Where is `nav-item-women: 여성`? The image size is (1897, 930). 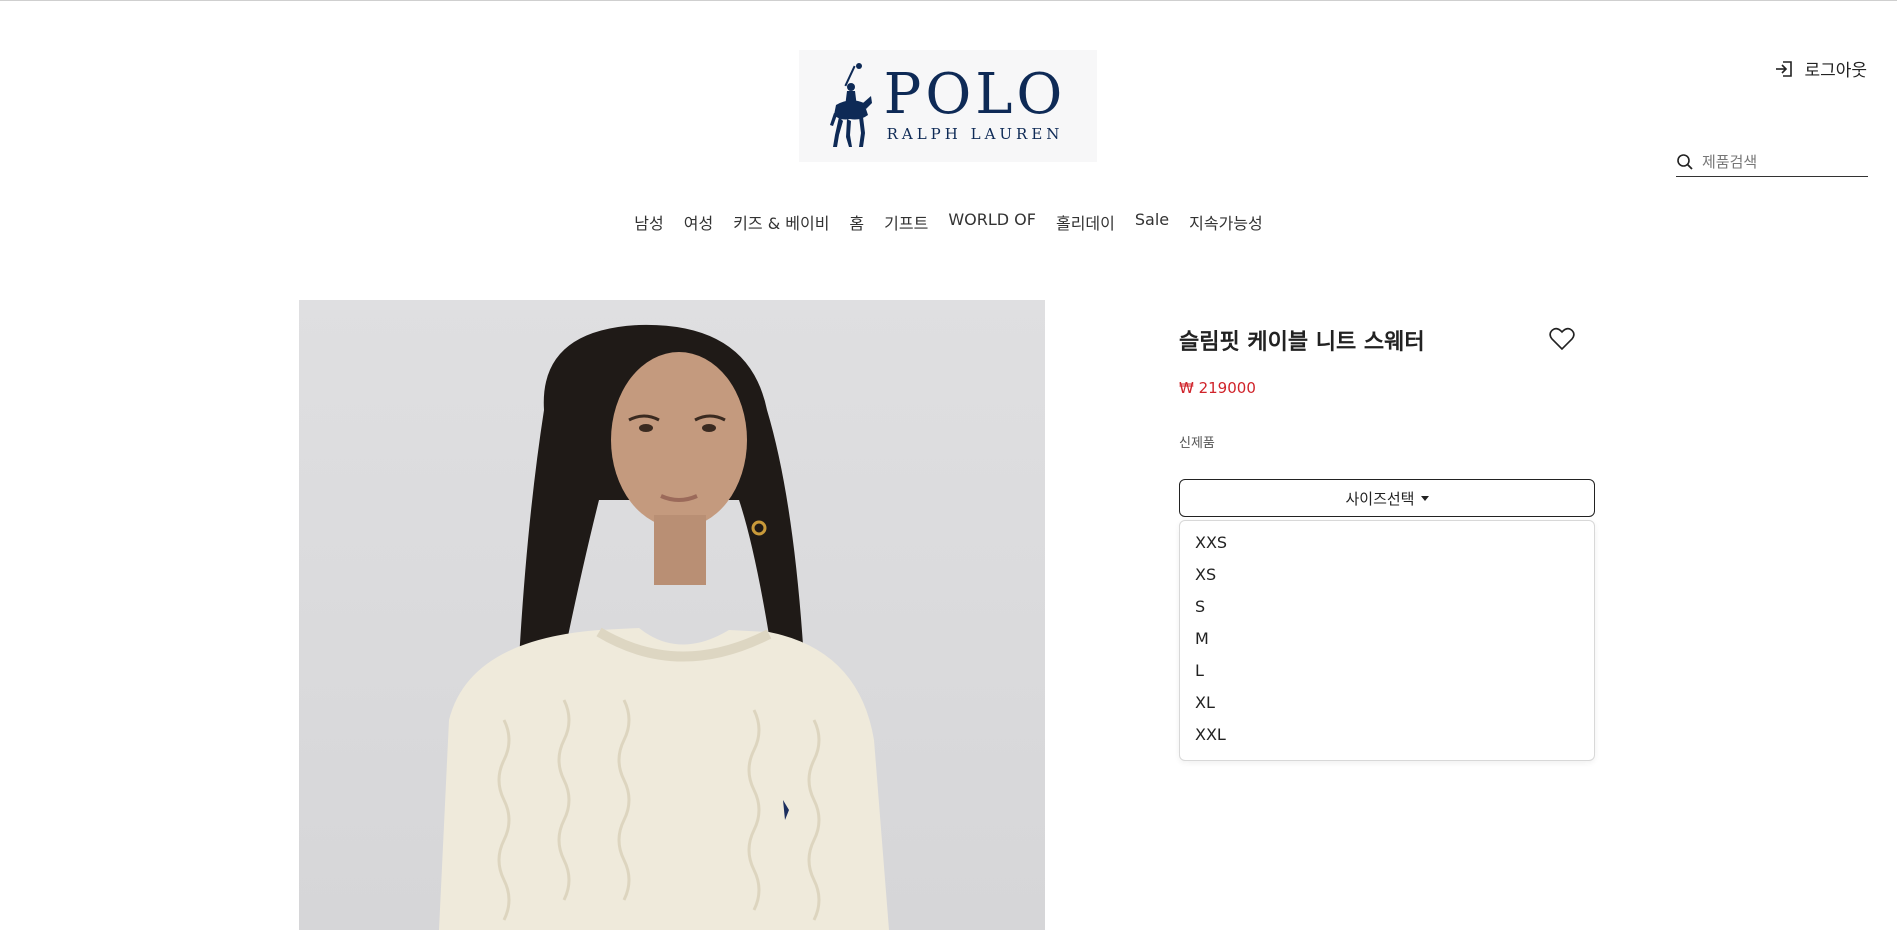 nav-item-women: 여성 is located at coordinates (698, 222).